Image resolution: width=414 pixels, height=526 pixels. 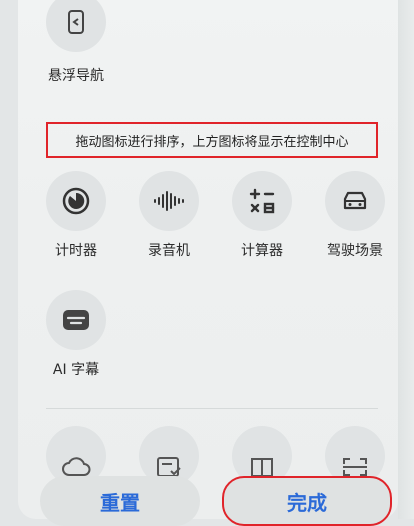 I want to click on cloud-icon, so click(x=76, y=466).